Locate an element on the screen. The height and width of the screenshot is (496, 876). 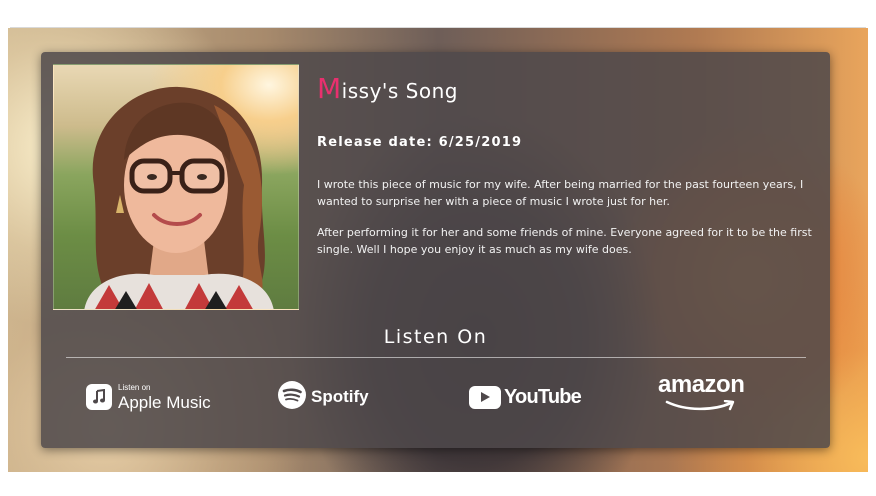
song-title-initial: M is located at coordinates (329, 88).